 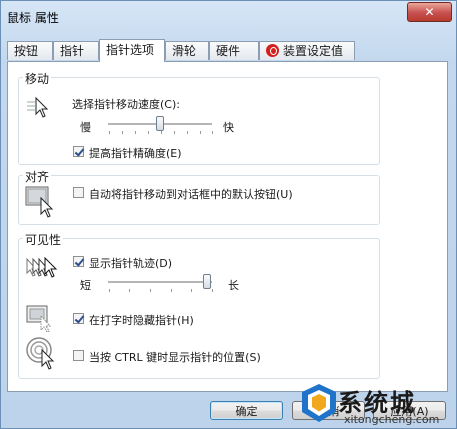 What do you see at coordinates (141, 320) in the screenshot?
I see `hide-while-typing-label: 在打字时隐藏指针(H)` at bounding box center [141, 320].